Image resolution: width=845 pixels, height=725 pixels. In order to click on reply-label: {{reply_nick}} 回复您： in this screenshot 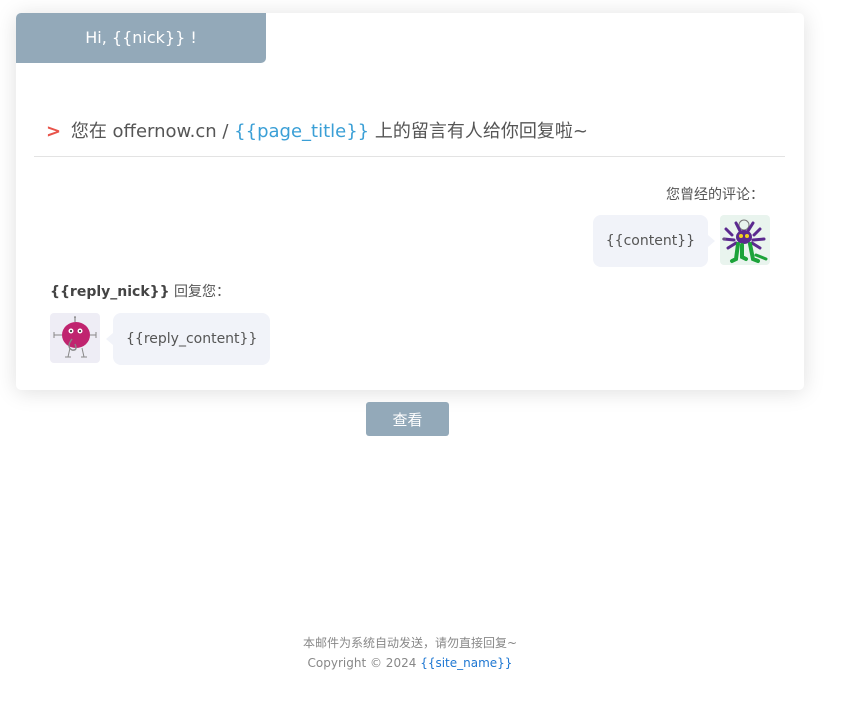, I will do `click(140, 291)`.